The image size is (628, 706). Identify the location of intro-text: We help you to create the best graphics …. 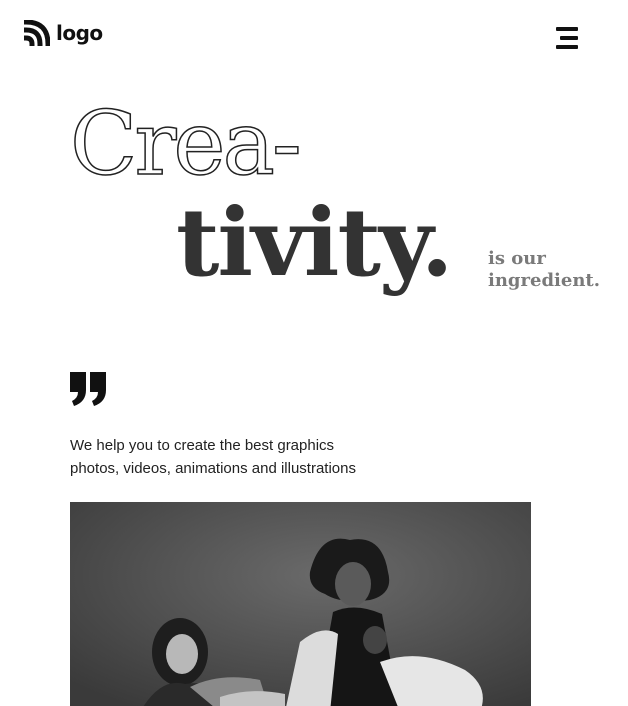
(260, 457).